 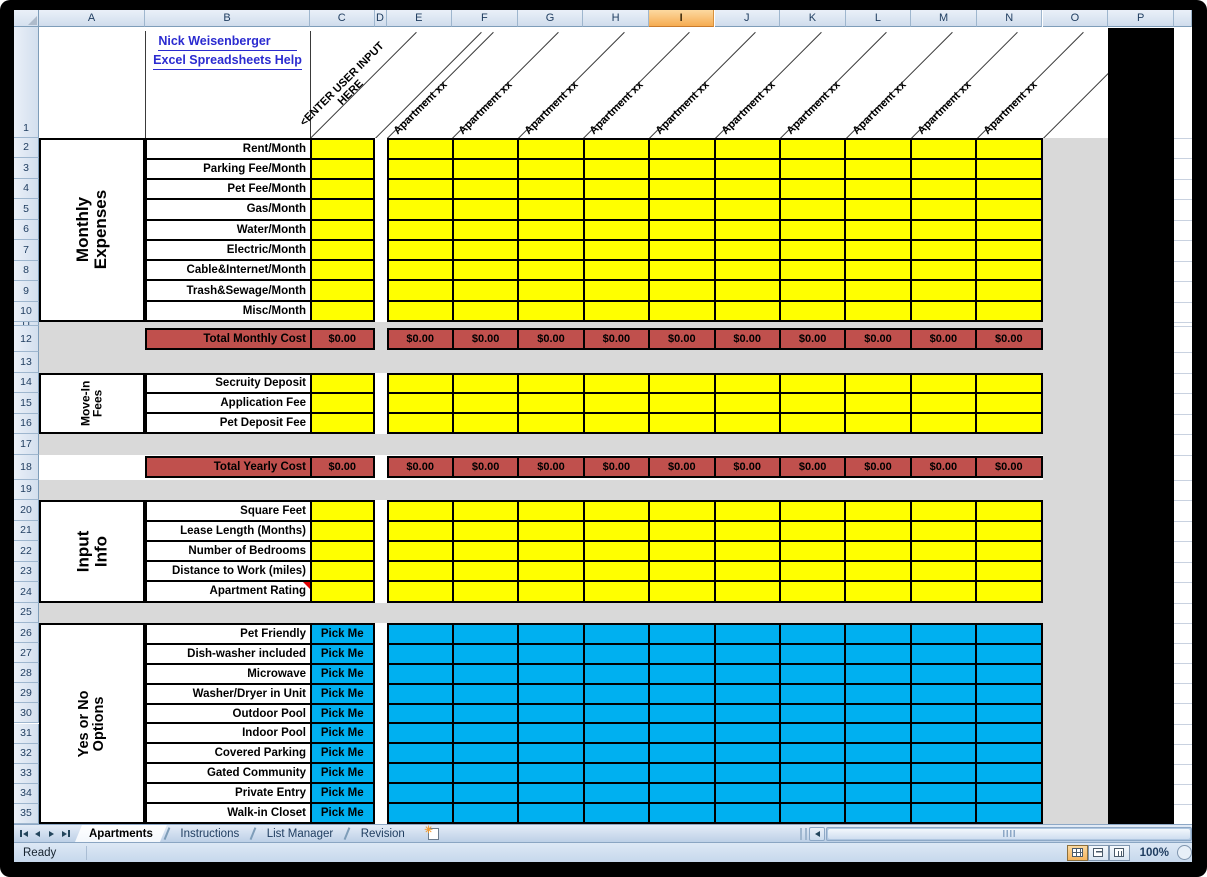 What do you see at coordinates (26, 291) in the screenshot?
I see `row-header-9: 9` at bounding box center [26, 291].